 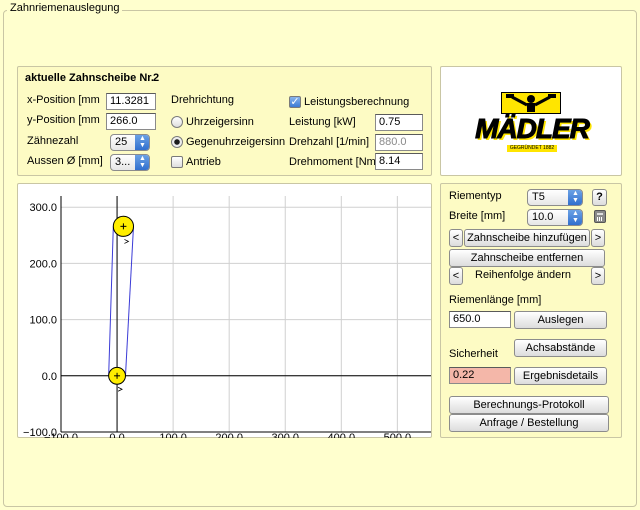 I want to click on power-calc-label: Leistungsberechnung, so click(x=357, y=102).